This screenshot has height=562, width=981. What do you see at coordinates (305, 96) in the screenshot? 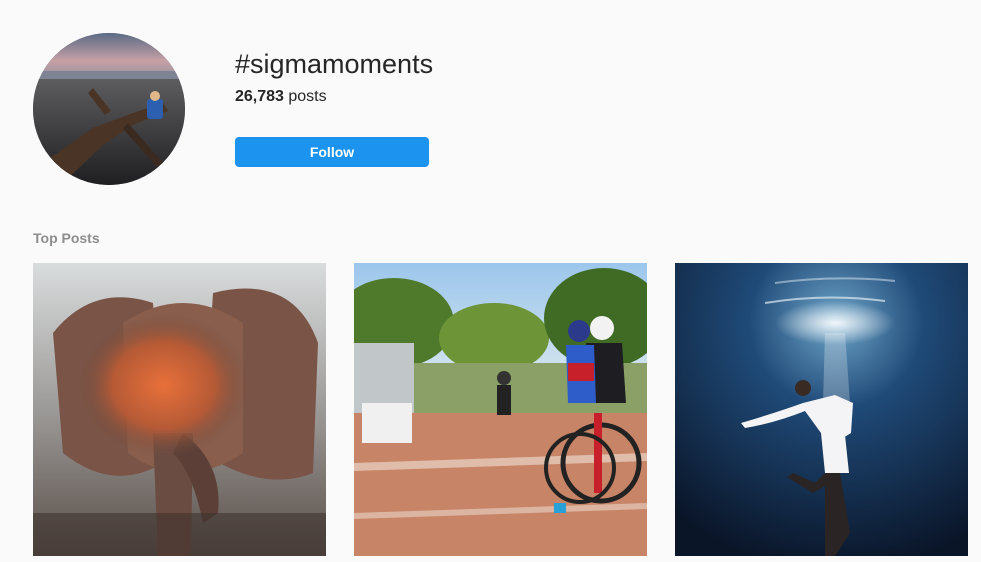
I see `post-count-label: posts` at bounding box center [305, 96].